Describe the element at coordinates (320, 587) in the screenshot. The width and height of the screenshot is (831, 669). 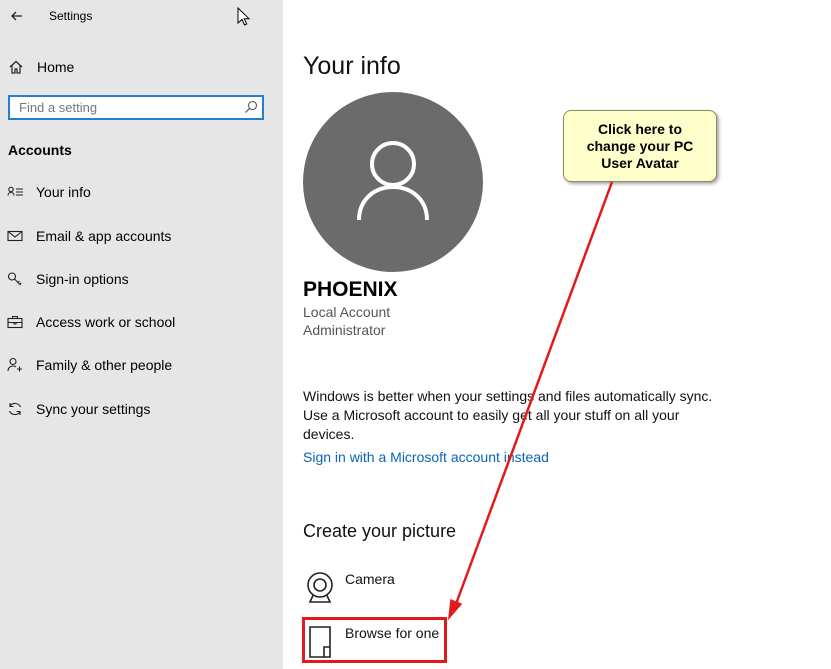
I see `camera-icon` at that location.